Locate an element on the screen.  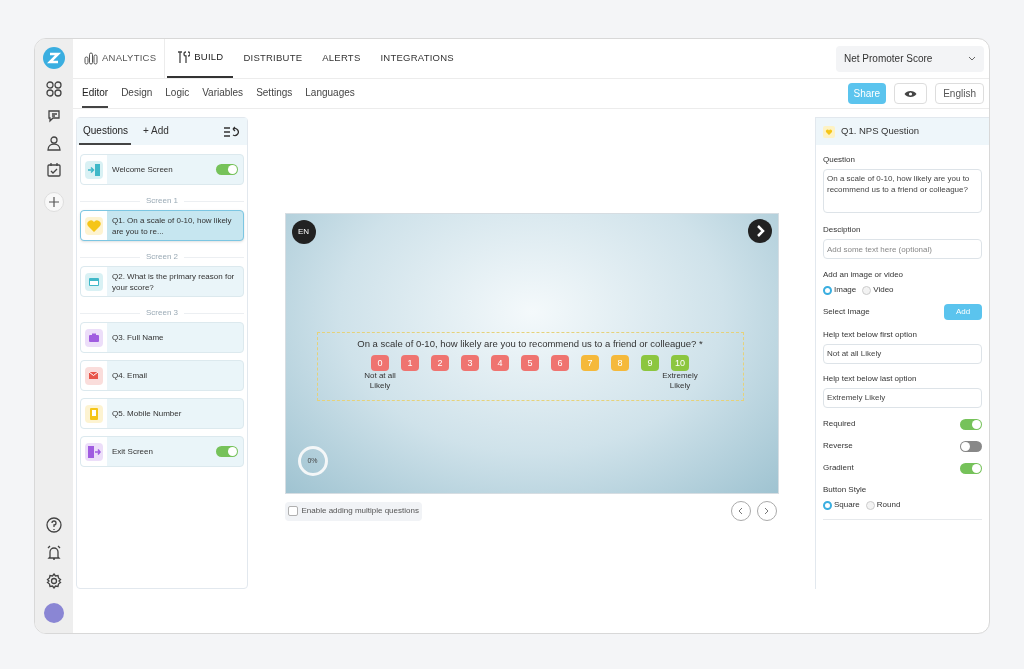
question-label: Q5. Mobile Number is located at coordinates (147, 413).